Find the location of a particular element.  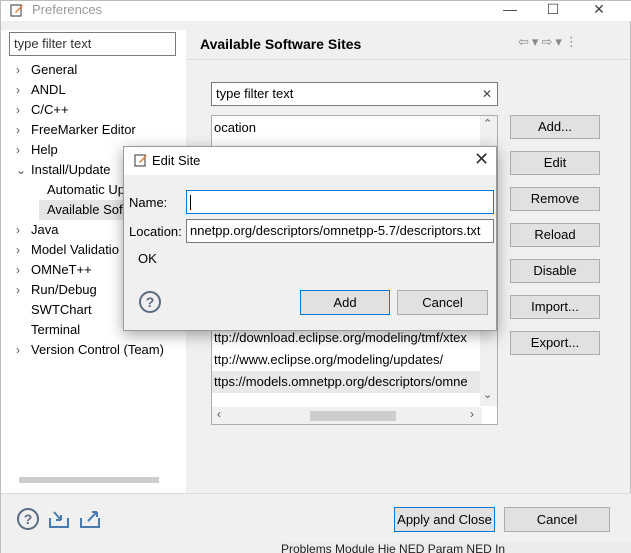

chevron-down-icon: ⌄ is located at coordinates (21, 170).